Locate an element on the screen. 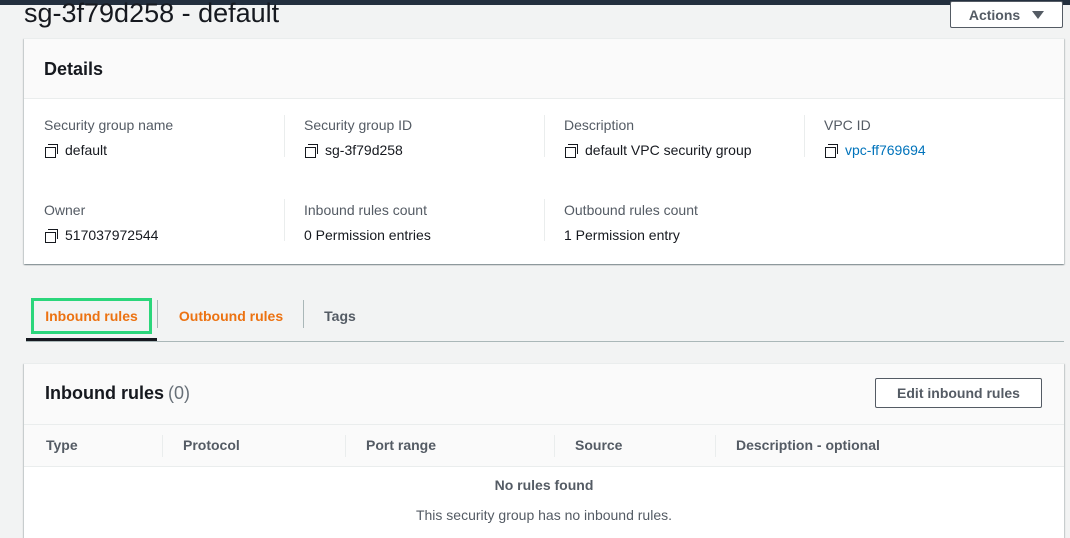  field-value: sg-3f79d258 is located at coordinates (364, 150).